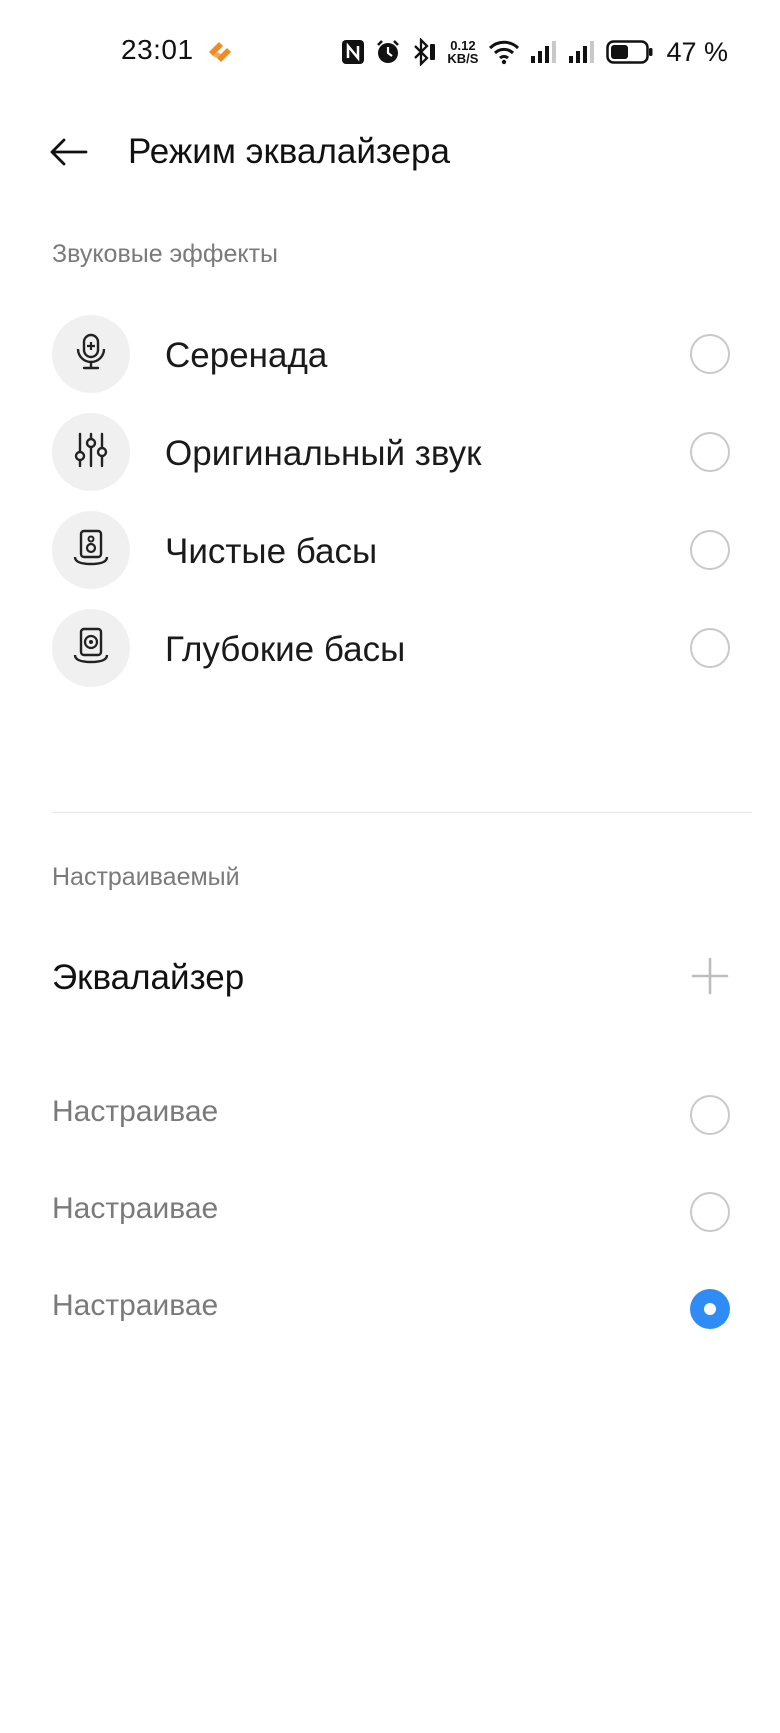 The height and width of the screenshot is (1733, 780). I want to click on effect-label: Глубокие басы, so click(285, 649).